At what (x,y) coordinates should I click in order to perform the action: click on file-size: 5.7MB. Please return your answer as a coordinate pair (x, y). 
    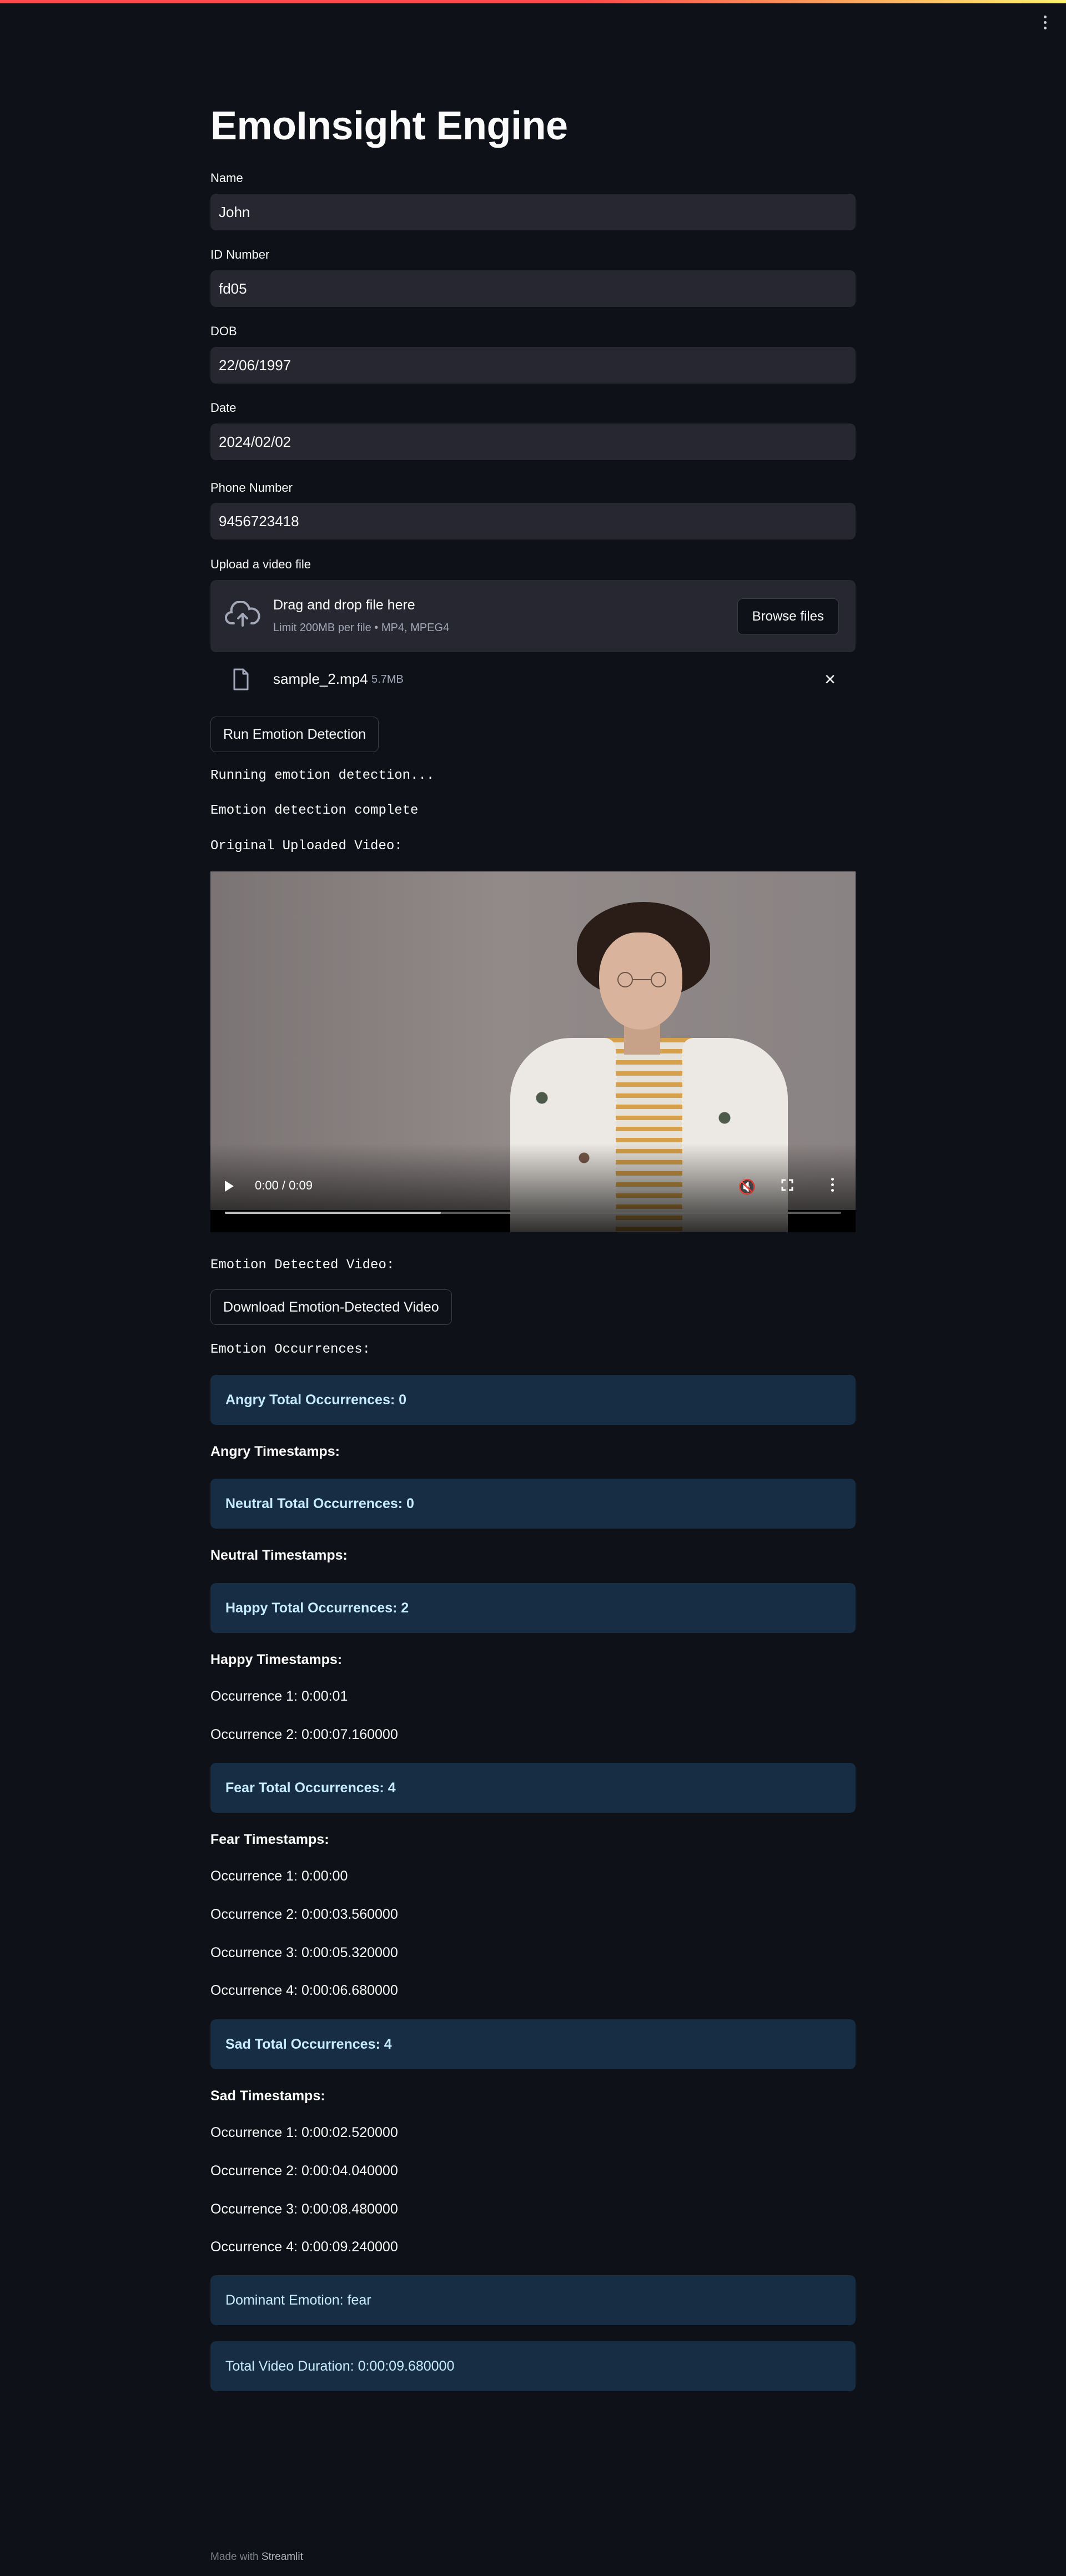
    Looking at the image, I should click on (387, 679).